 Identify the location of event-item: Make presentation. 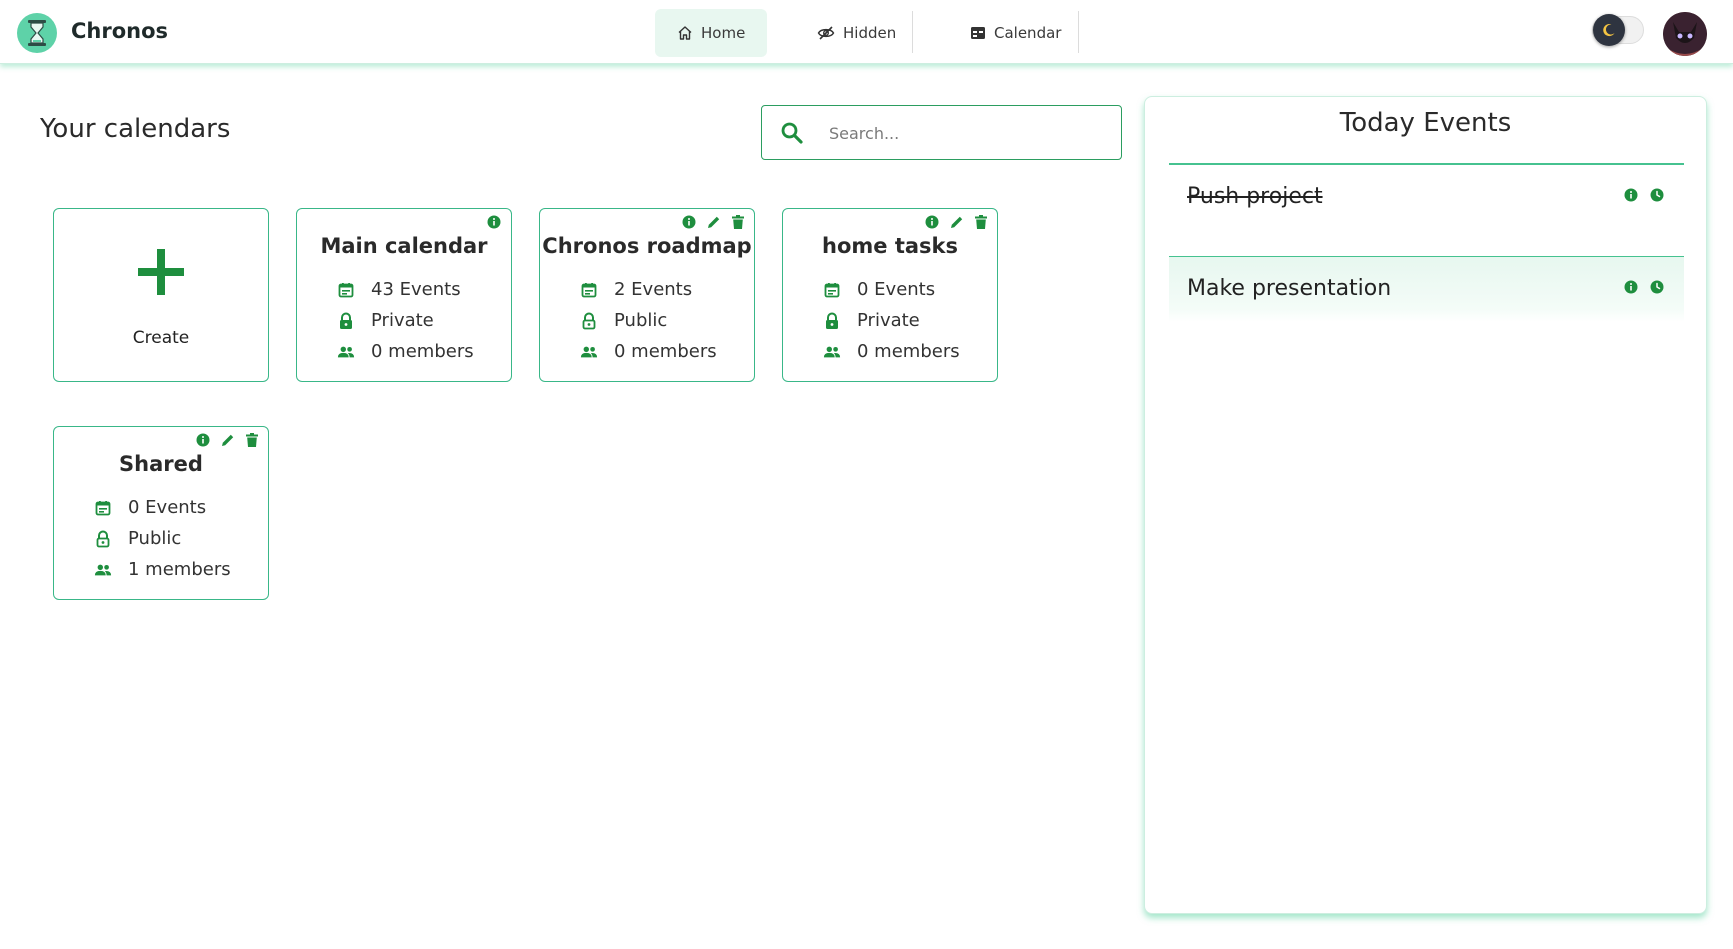
(1426, 289).